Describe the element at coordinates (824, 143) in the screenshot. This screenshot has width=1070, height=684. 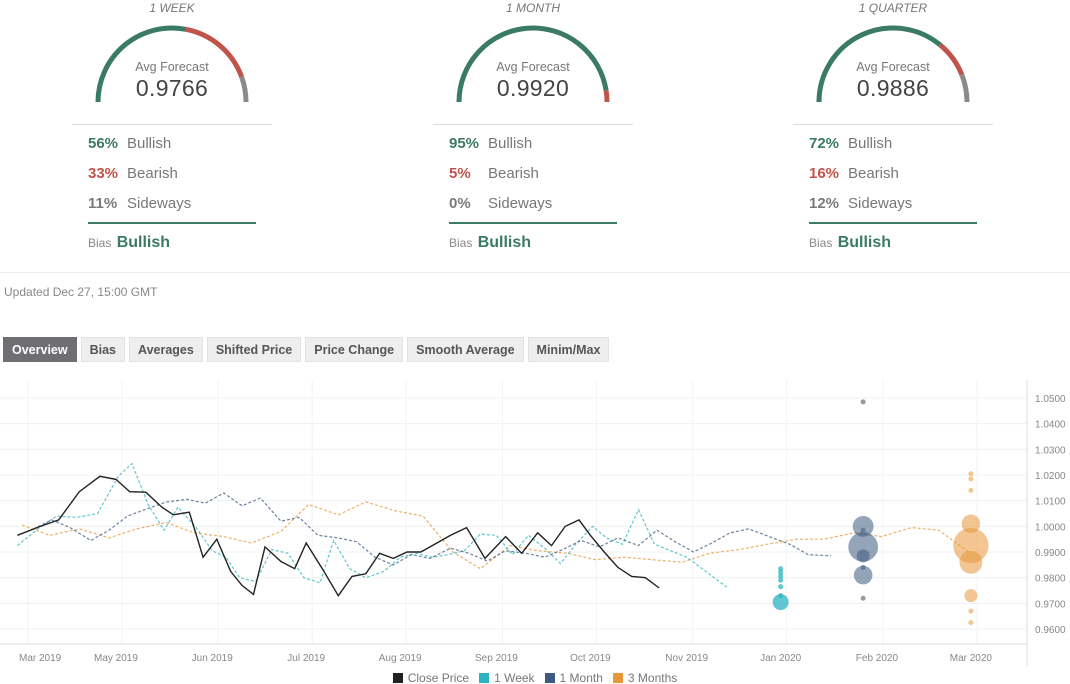
I see `bullish-pct: 72%` at that location.